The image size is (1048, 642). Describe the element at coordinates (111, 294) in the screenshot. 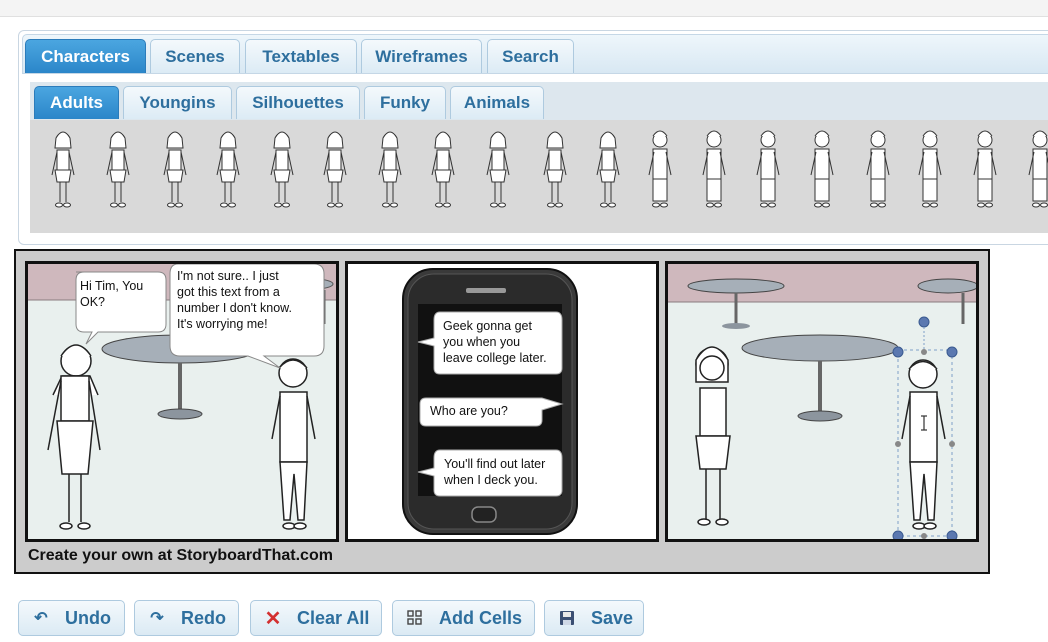

I see `speech-bubble-left: Hi Tim, You OK?` at that location.